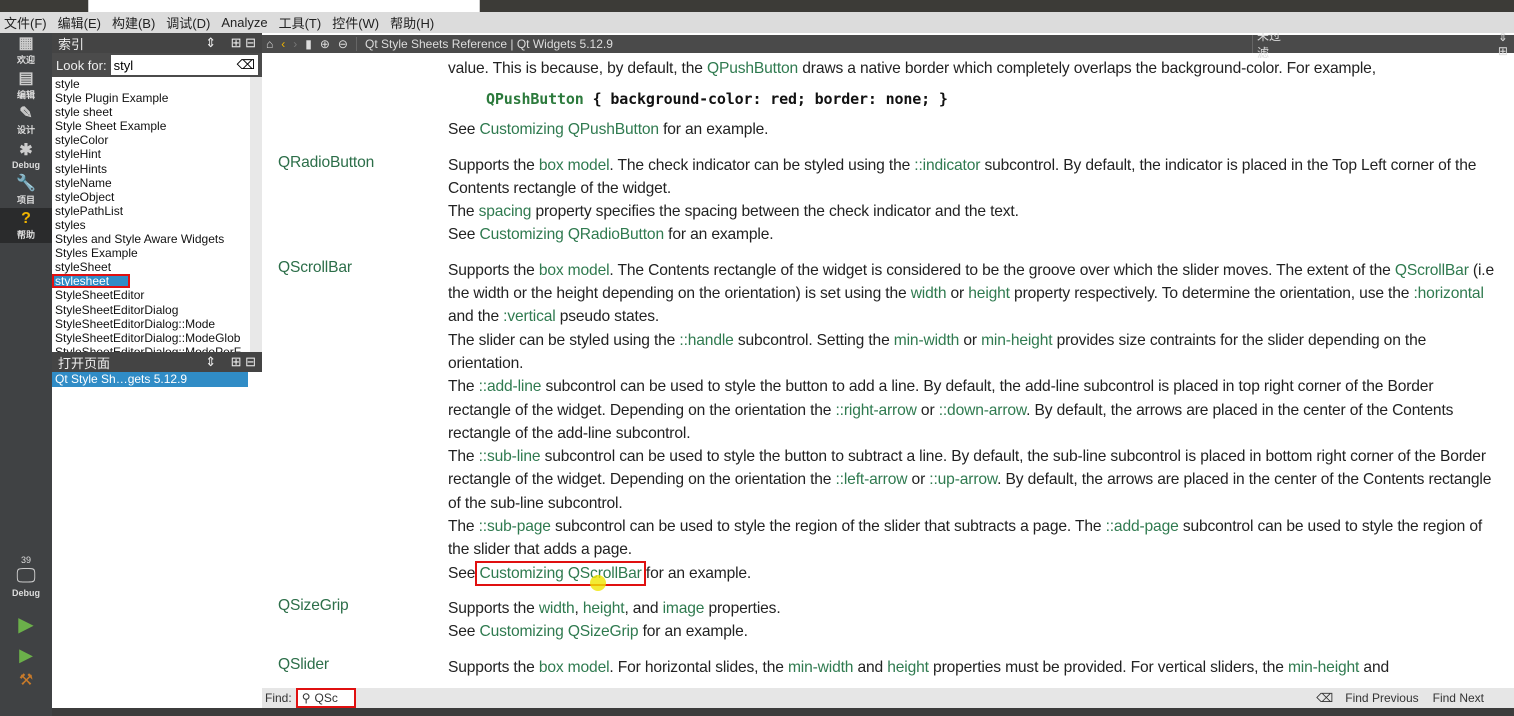 This screenshot has width=1514, height=716. What do you see at coordinates (151, 183) in the screenshot?
I see `index-item: styleName` at bounding box center [151, 183].